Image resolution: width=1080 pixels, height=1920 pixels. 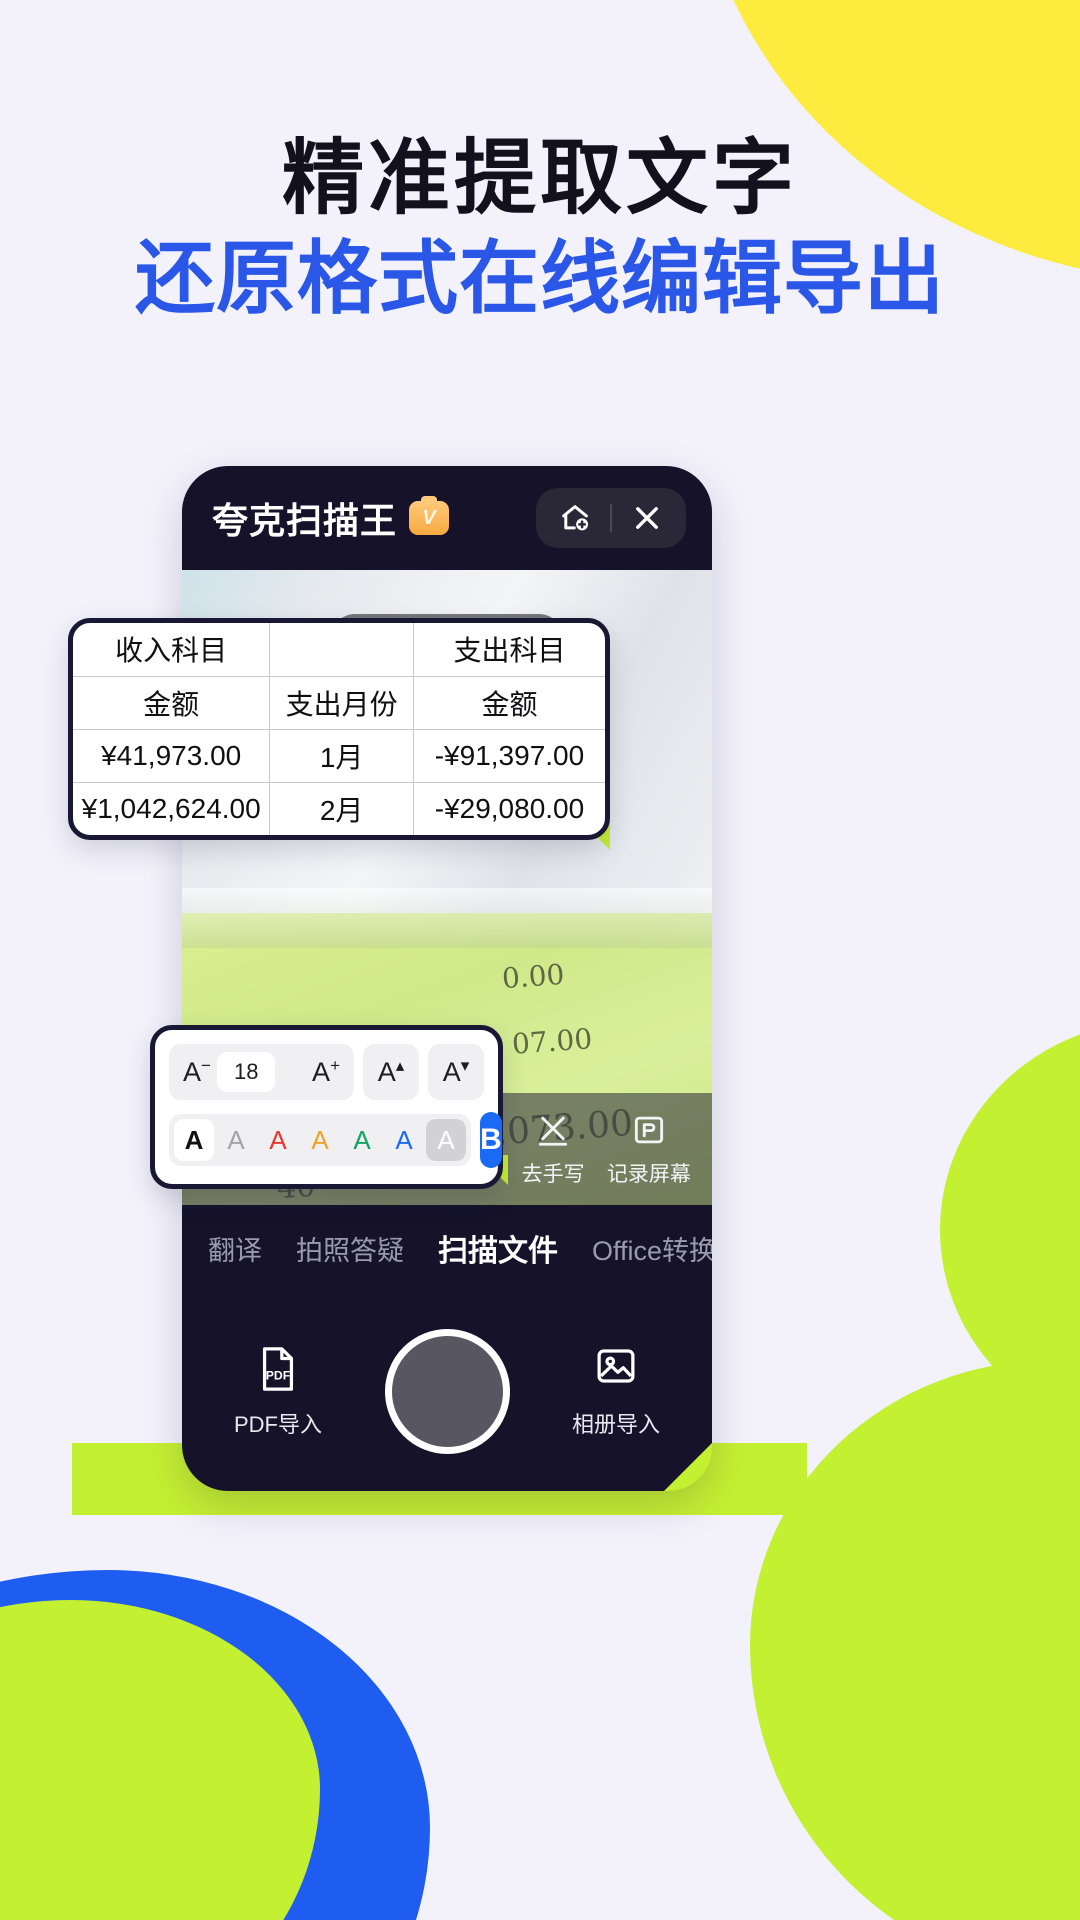 I want to click on header-actions-pill, so click(x=611, y=518).